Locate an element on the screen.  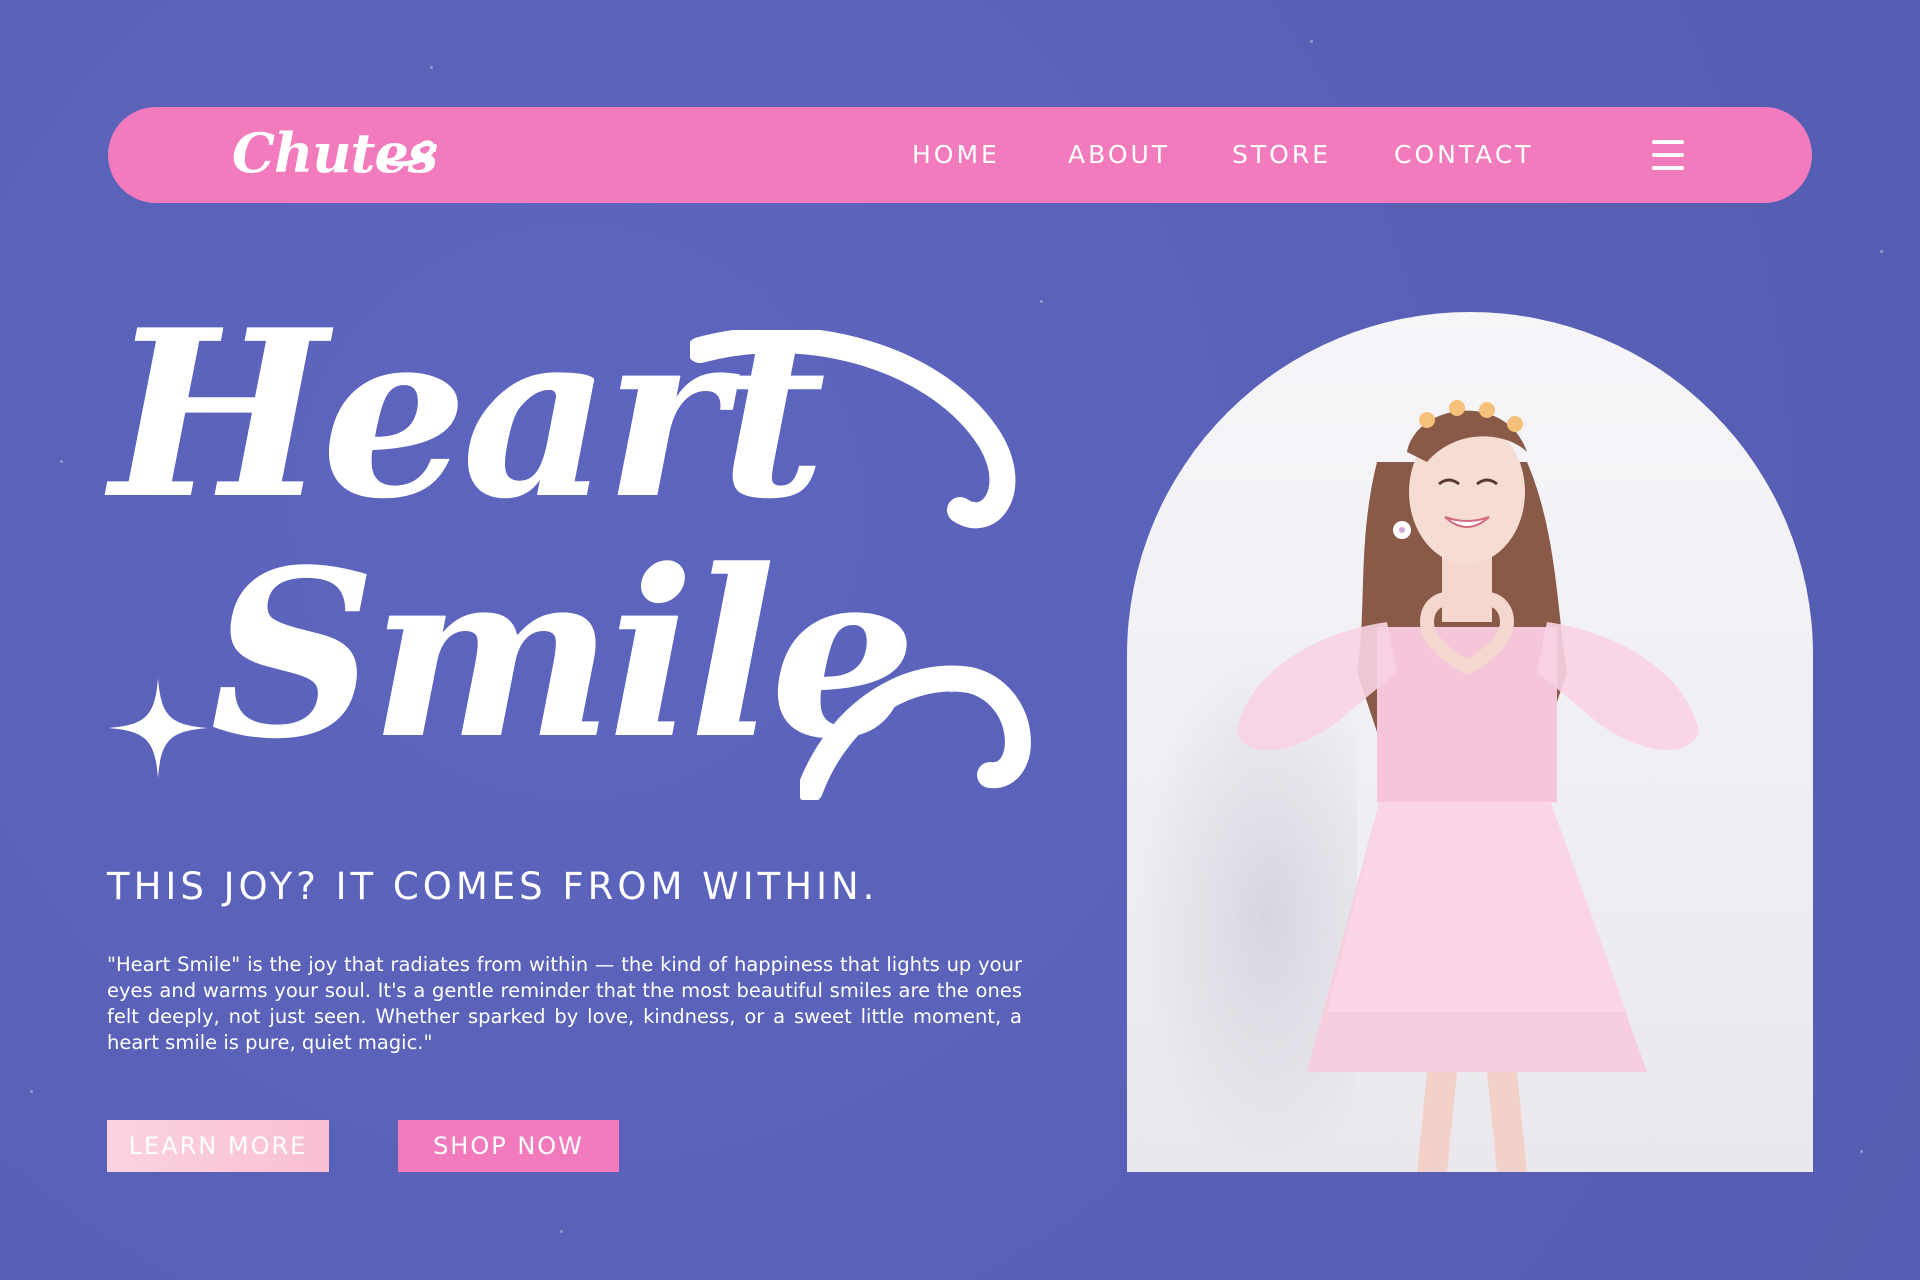
nav-link-about: ABOUT is located at coordinates (1119, 155).